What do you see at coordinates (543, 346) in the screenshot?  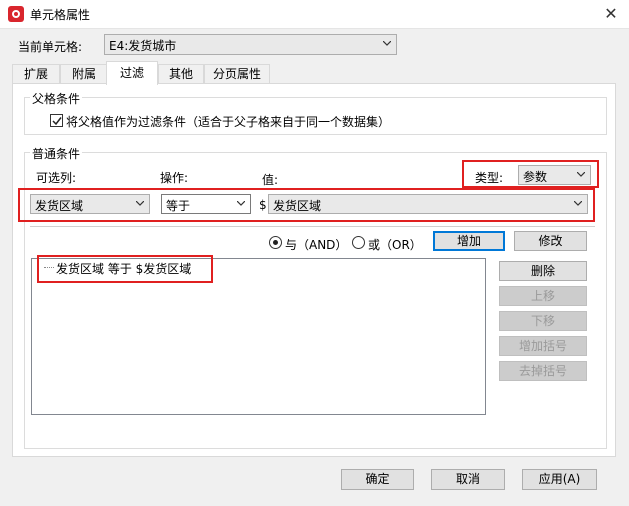 I see `add-bracket-button: 增加括号` at bounding box center [543, 346].